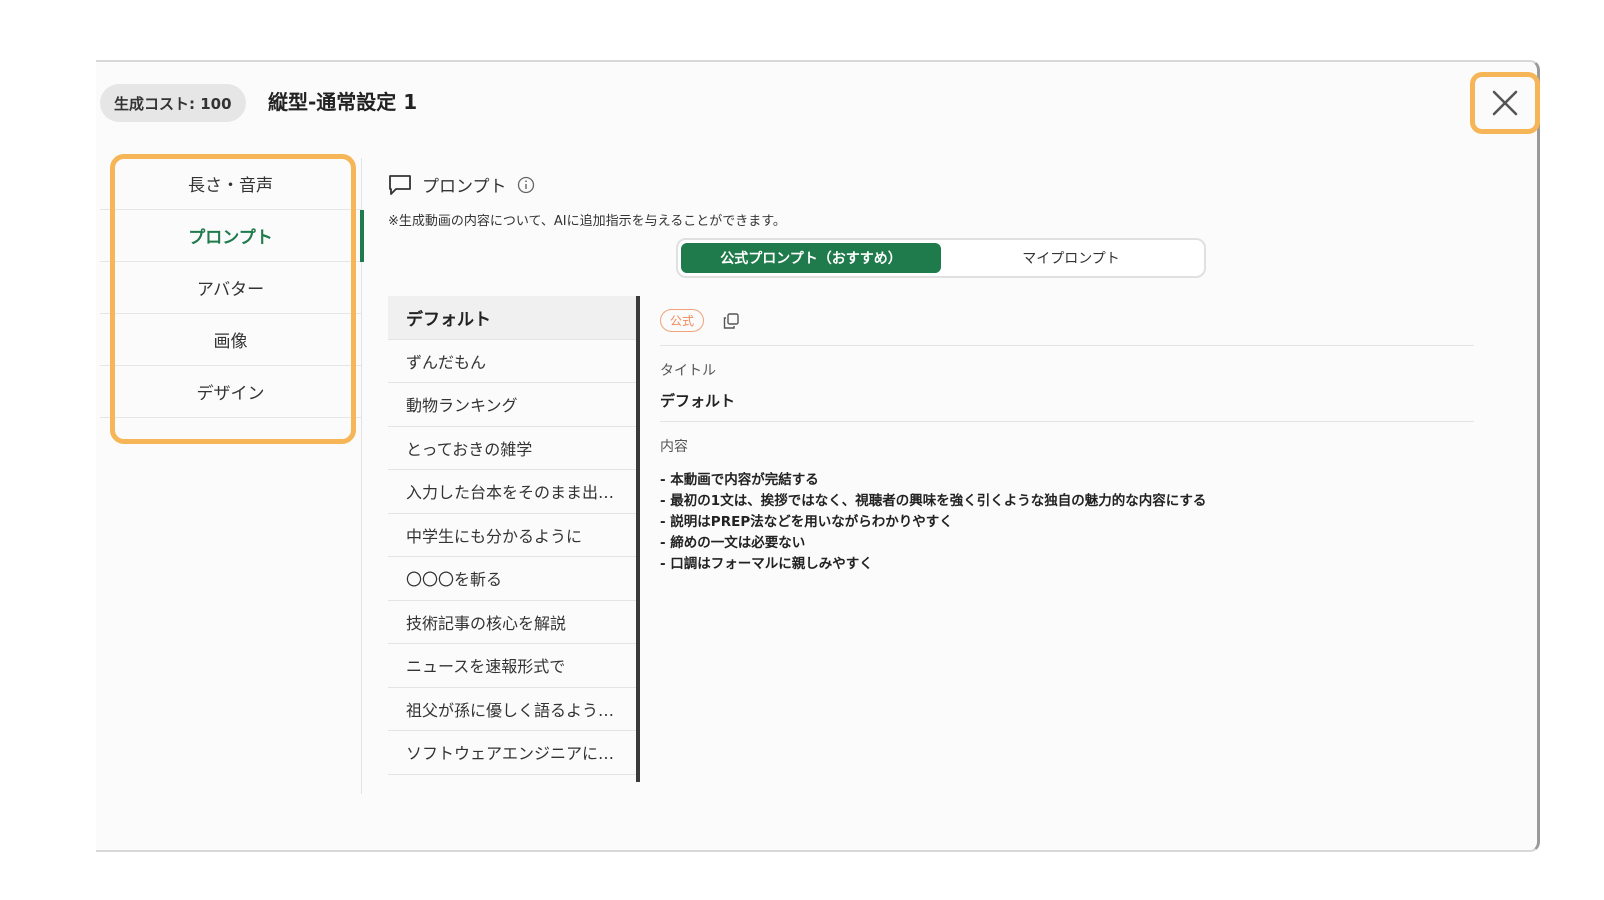  What do you see at coordinates (512, 666) in the screenshot?
I see `list-item: ニュースを速報形式で` at bounding box center [512, 666].